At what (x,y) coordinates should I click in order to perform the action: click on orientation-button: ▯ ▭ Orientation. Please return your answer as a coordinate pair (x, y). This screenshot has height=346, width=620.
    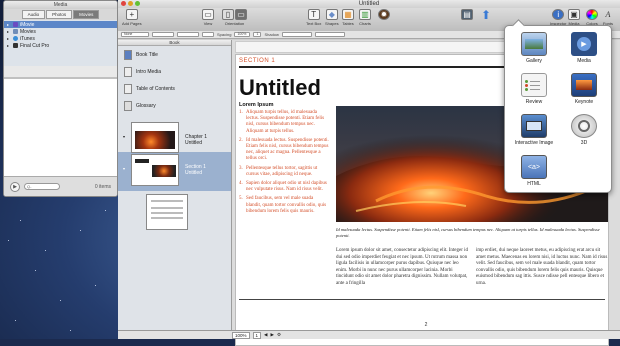
    Looking at the image, I should click on (234, 17).